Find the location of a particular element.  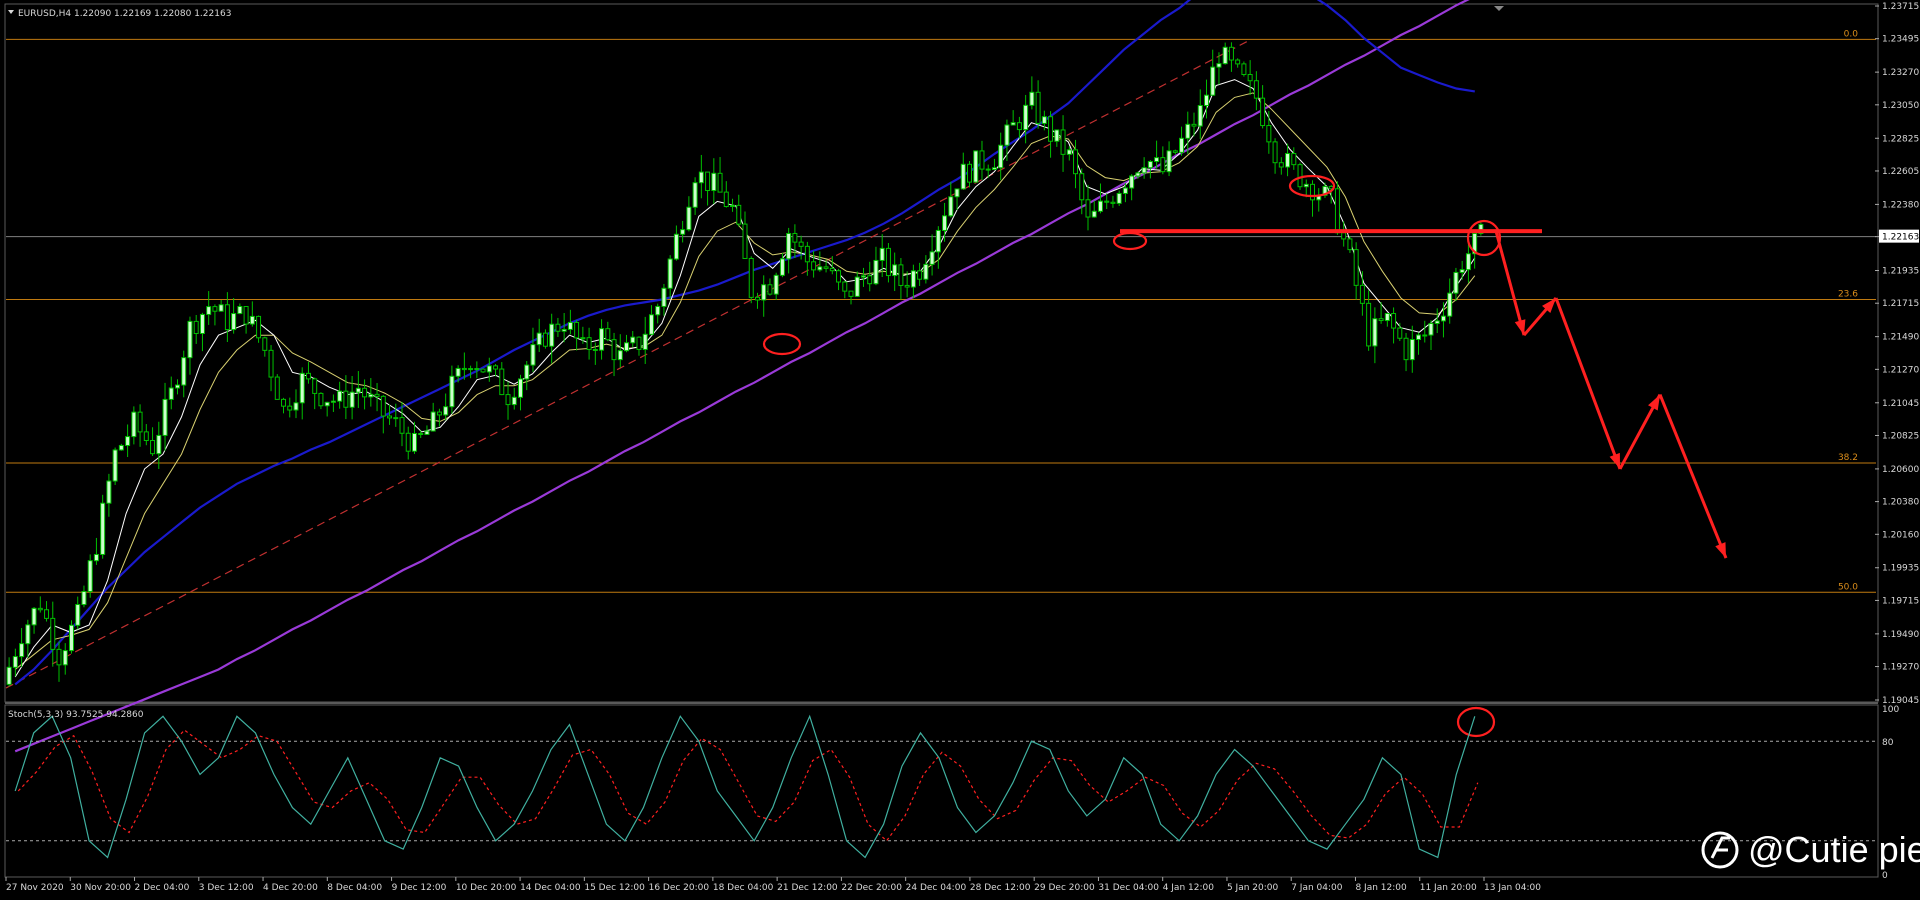

y-tick-label: 1.22380 is located at coordinates (1900, 205).